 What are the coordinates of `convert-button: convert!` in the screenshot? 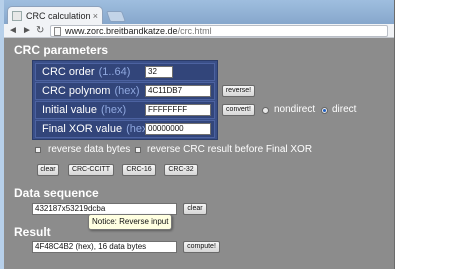 It's located at (238, 110).